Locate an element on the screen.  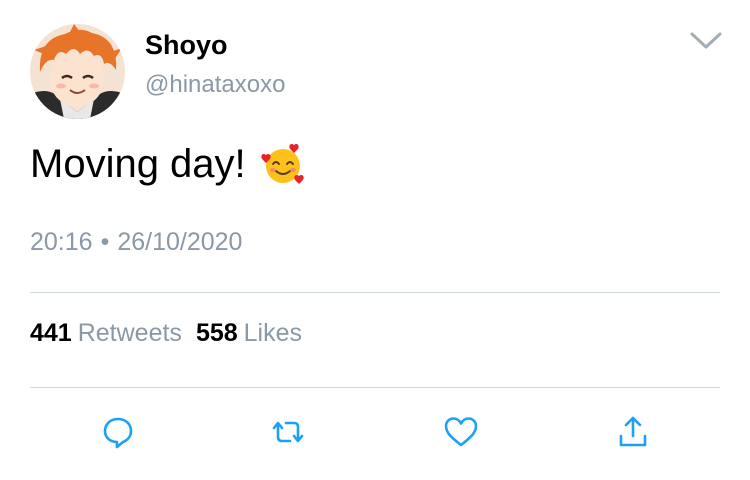
tweet-body: Moving day! is located at coordinates (168, 164).